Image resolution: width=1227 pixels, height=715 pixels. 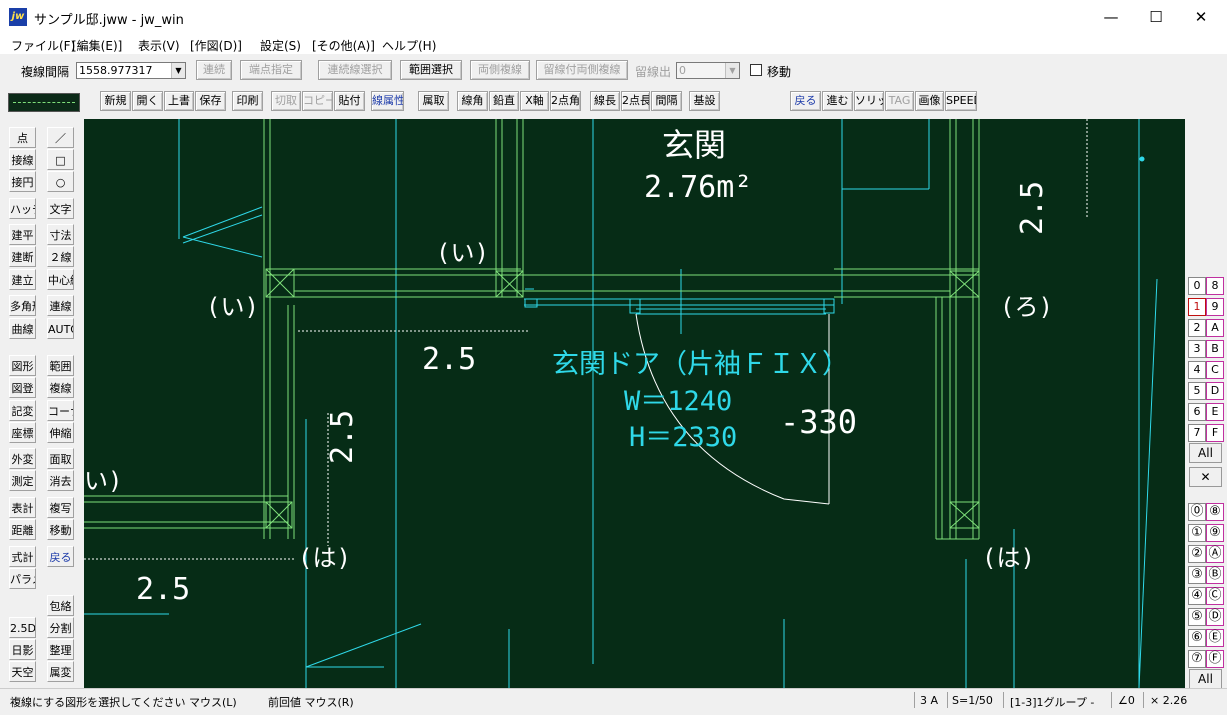 What do you see at coordinates (1197, 512) in the screenshot?
I see `layer-group-0-0: ⓪` at bounding box center [1197, 512].